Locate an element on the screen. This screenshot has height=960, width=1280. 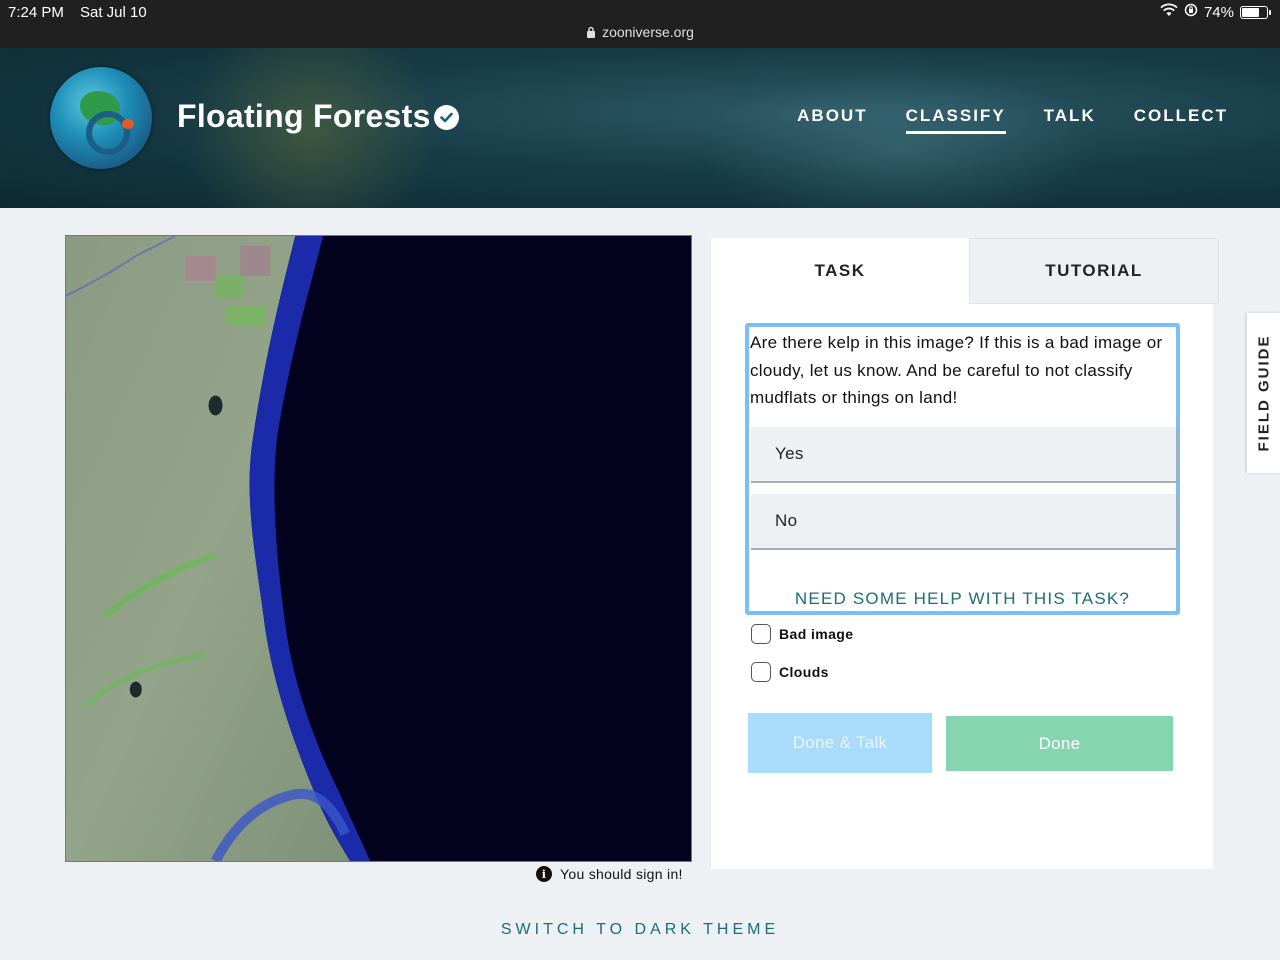
sign-in-text: You should sign in! is located at coordinates (621, 874).